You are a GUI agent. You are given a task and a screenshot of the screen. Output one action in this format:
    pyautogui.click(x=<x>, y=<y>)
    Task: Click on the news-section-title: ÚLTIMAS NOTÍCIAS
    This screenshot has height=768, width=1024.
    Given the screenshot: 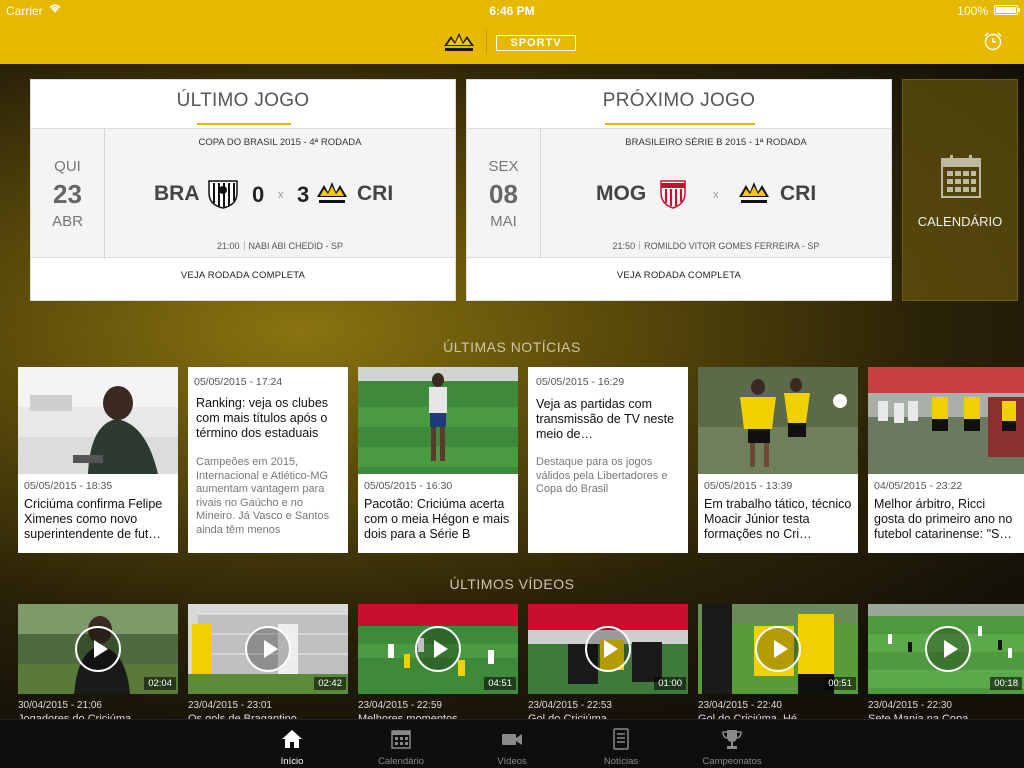 What is the action you would take?
    pyautogui.click(x=512, y=347)
    